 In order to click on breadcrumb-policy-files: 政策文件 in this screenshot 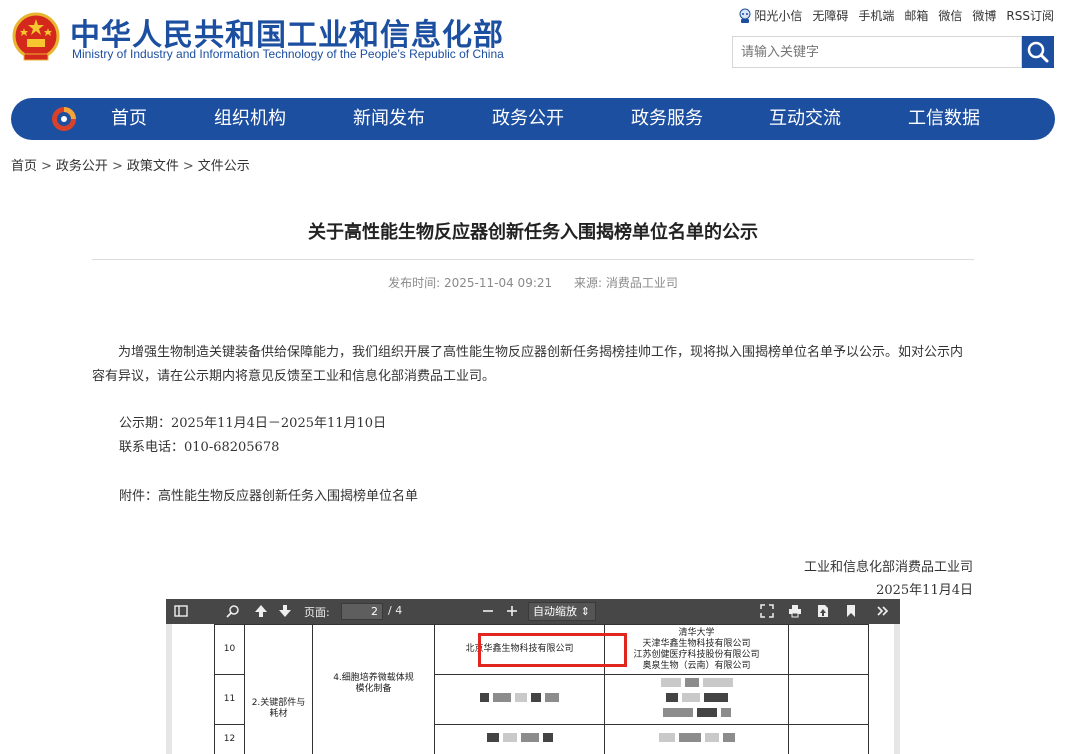, I will do `click(153, 166)`.